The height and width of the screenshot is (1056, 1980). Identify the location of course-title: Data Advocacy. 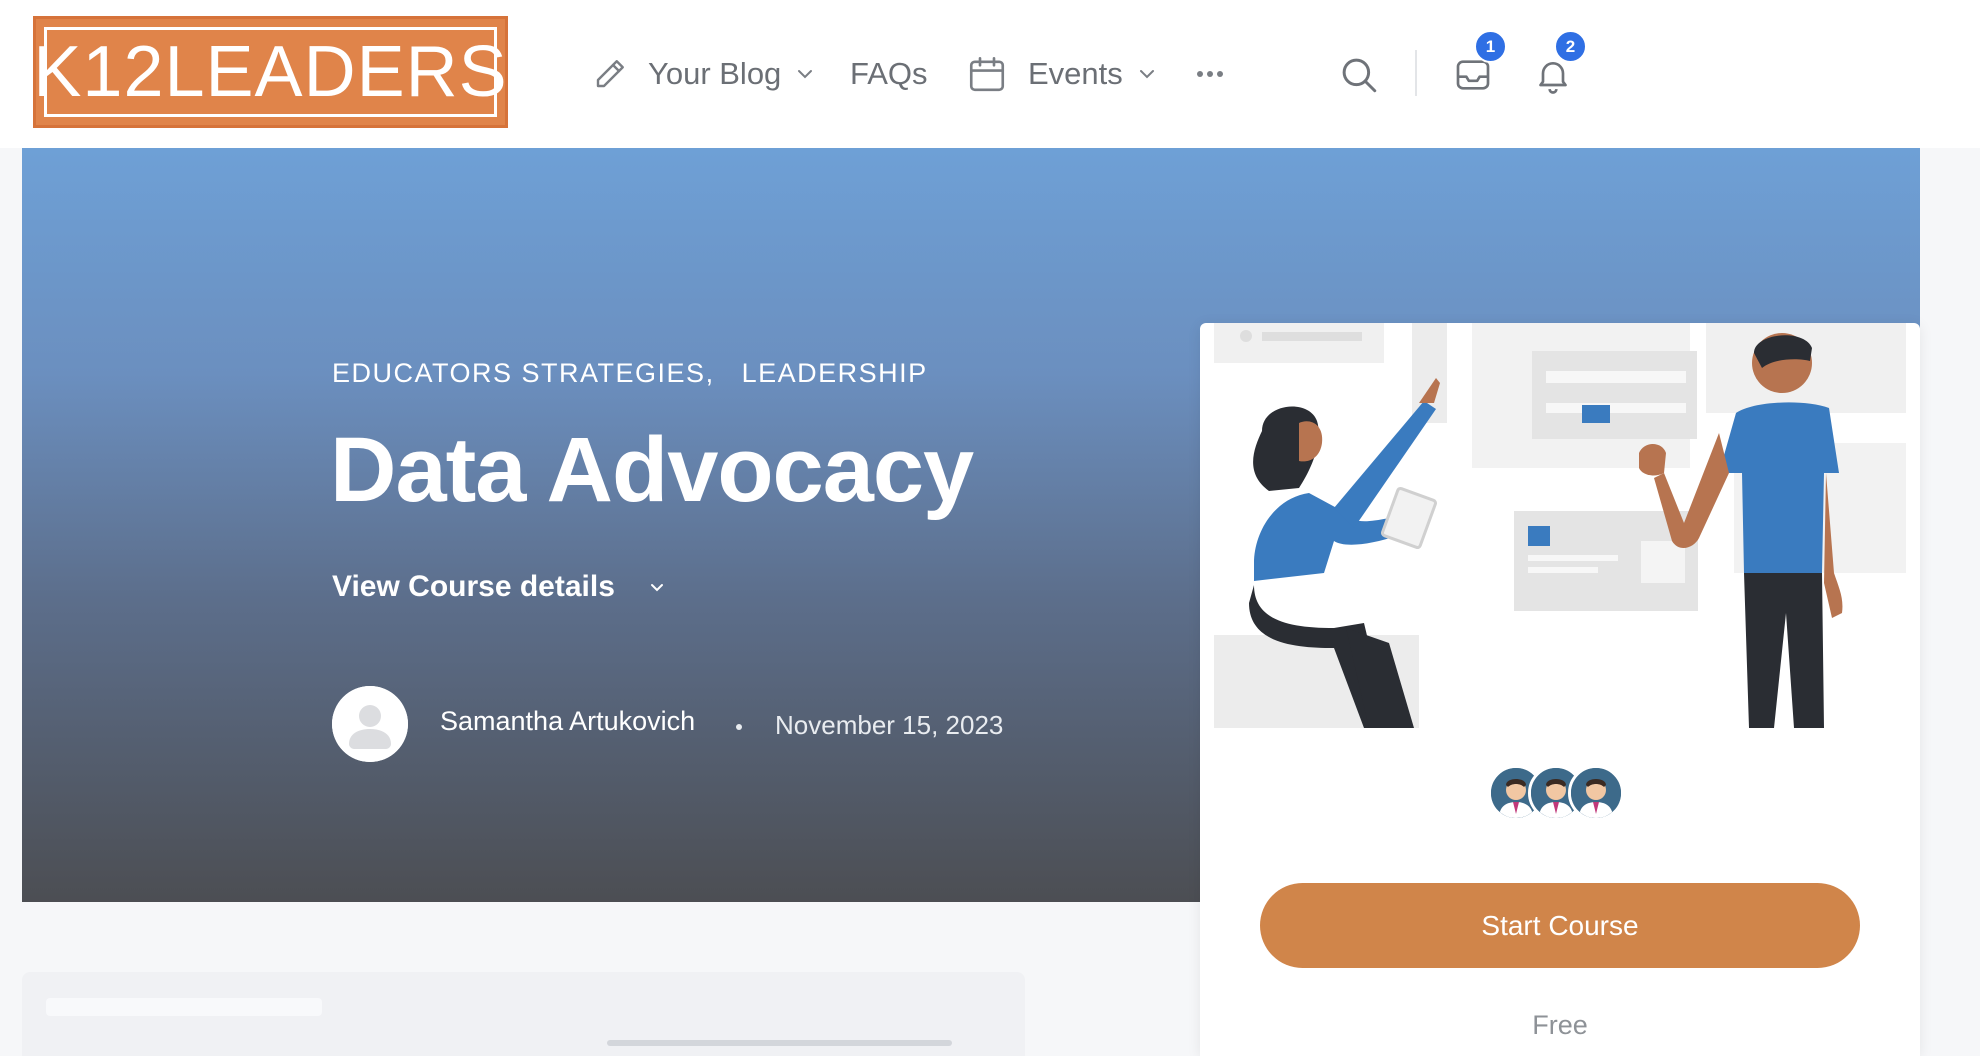
(652, 470).